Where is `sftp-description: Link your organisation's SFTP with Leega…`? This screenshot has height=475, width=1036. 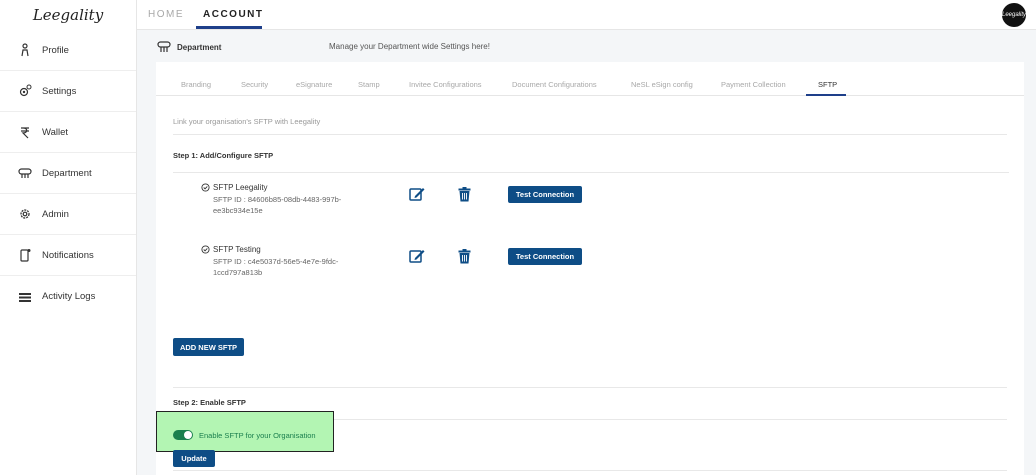 sftp-description: Link your organisation's SFTP with Leega… is located at coordinates (247, 121).